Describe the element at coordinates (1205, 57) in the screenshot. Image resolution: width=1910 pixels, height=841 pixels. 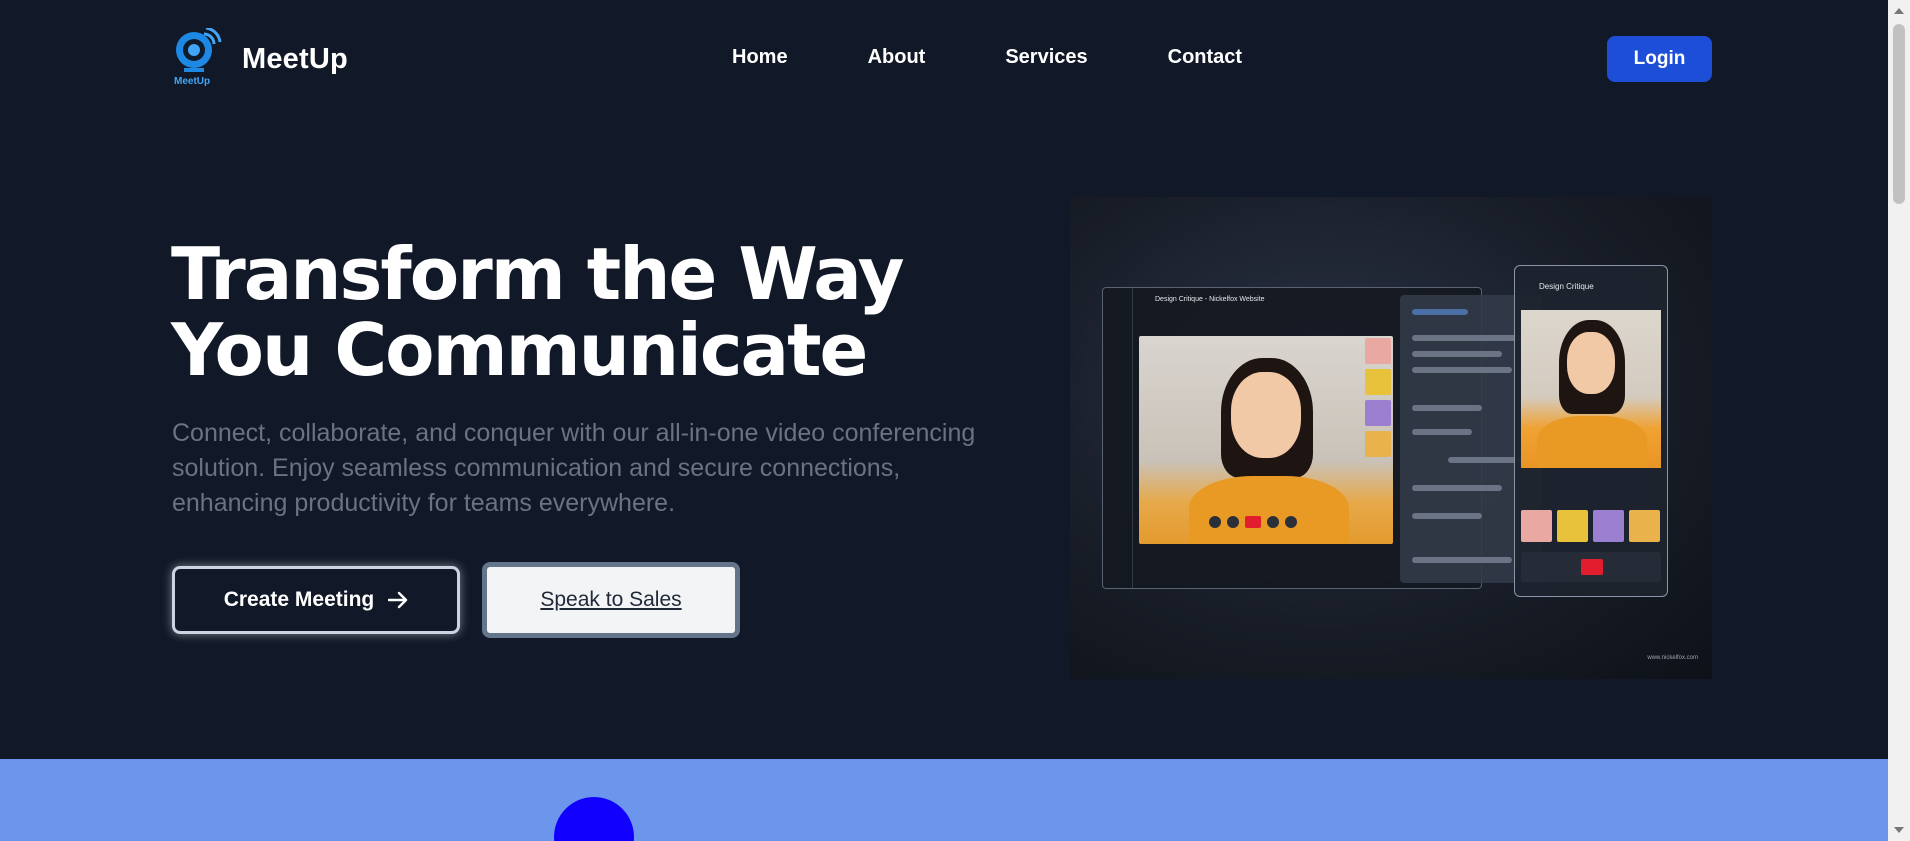
I see `nav-contact: Contact` at that location.